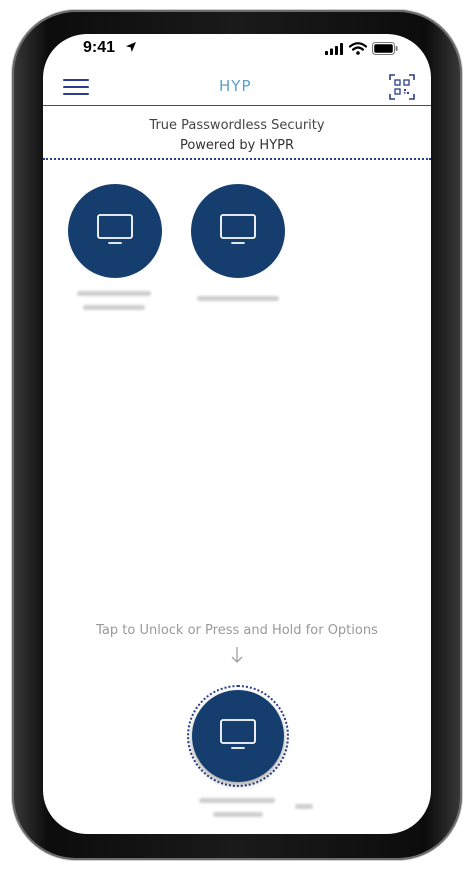  What do you see at coordinates (402, 87) in the screenshot?
I see `qr-scan-icon` at bounding box center [402, 87].